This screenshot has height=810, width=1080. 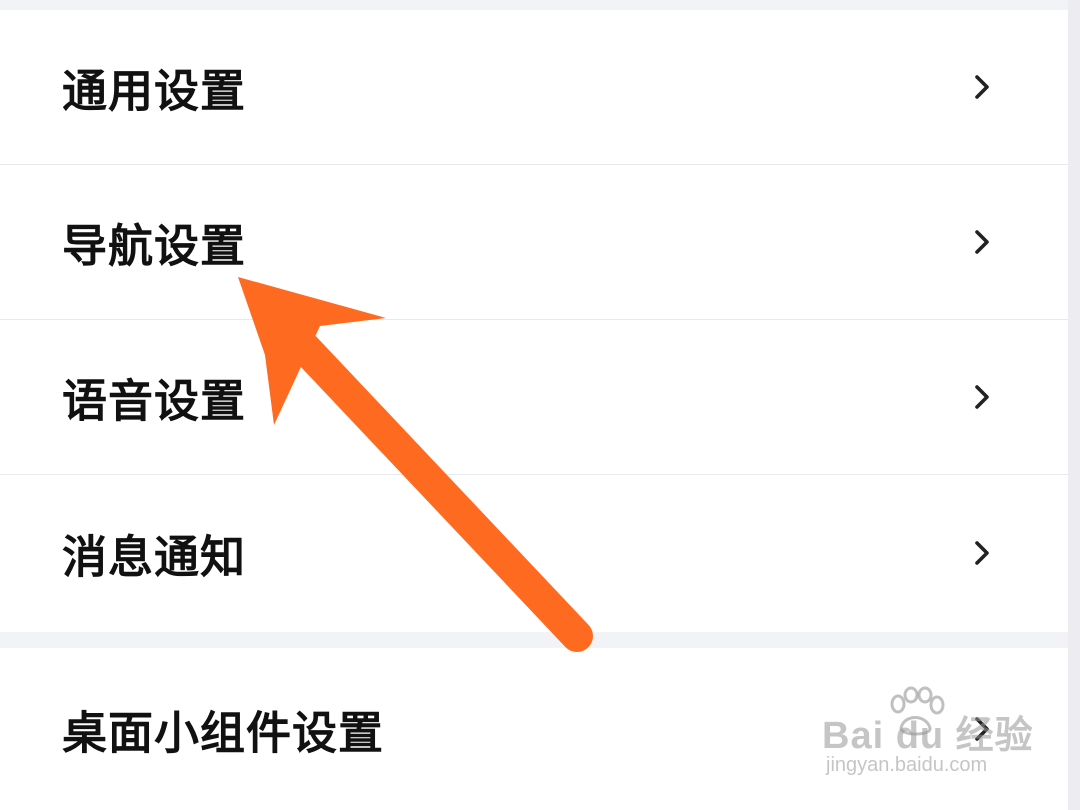 What do you see at coordinates (1074, 405) in the screenshot?
I see `scrollbar` at bounding box center [1074, 405].